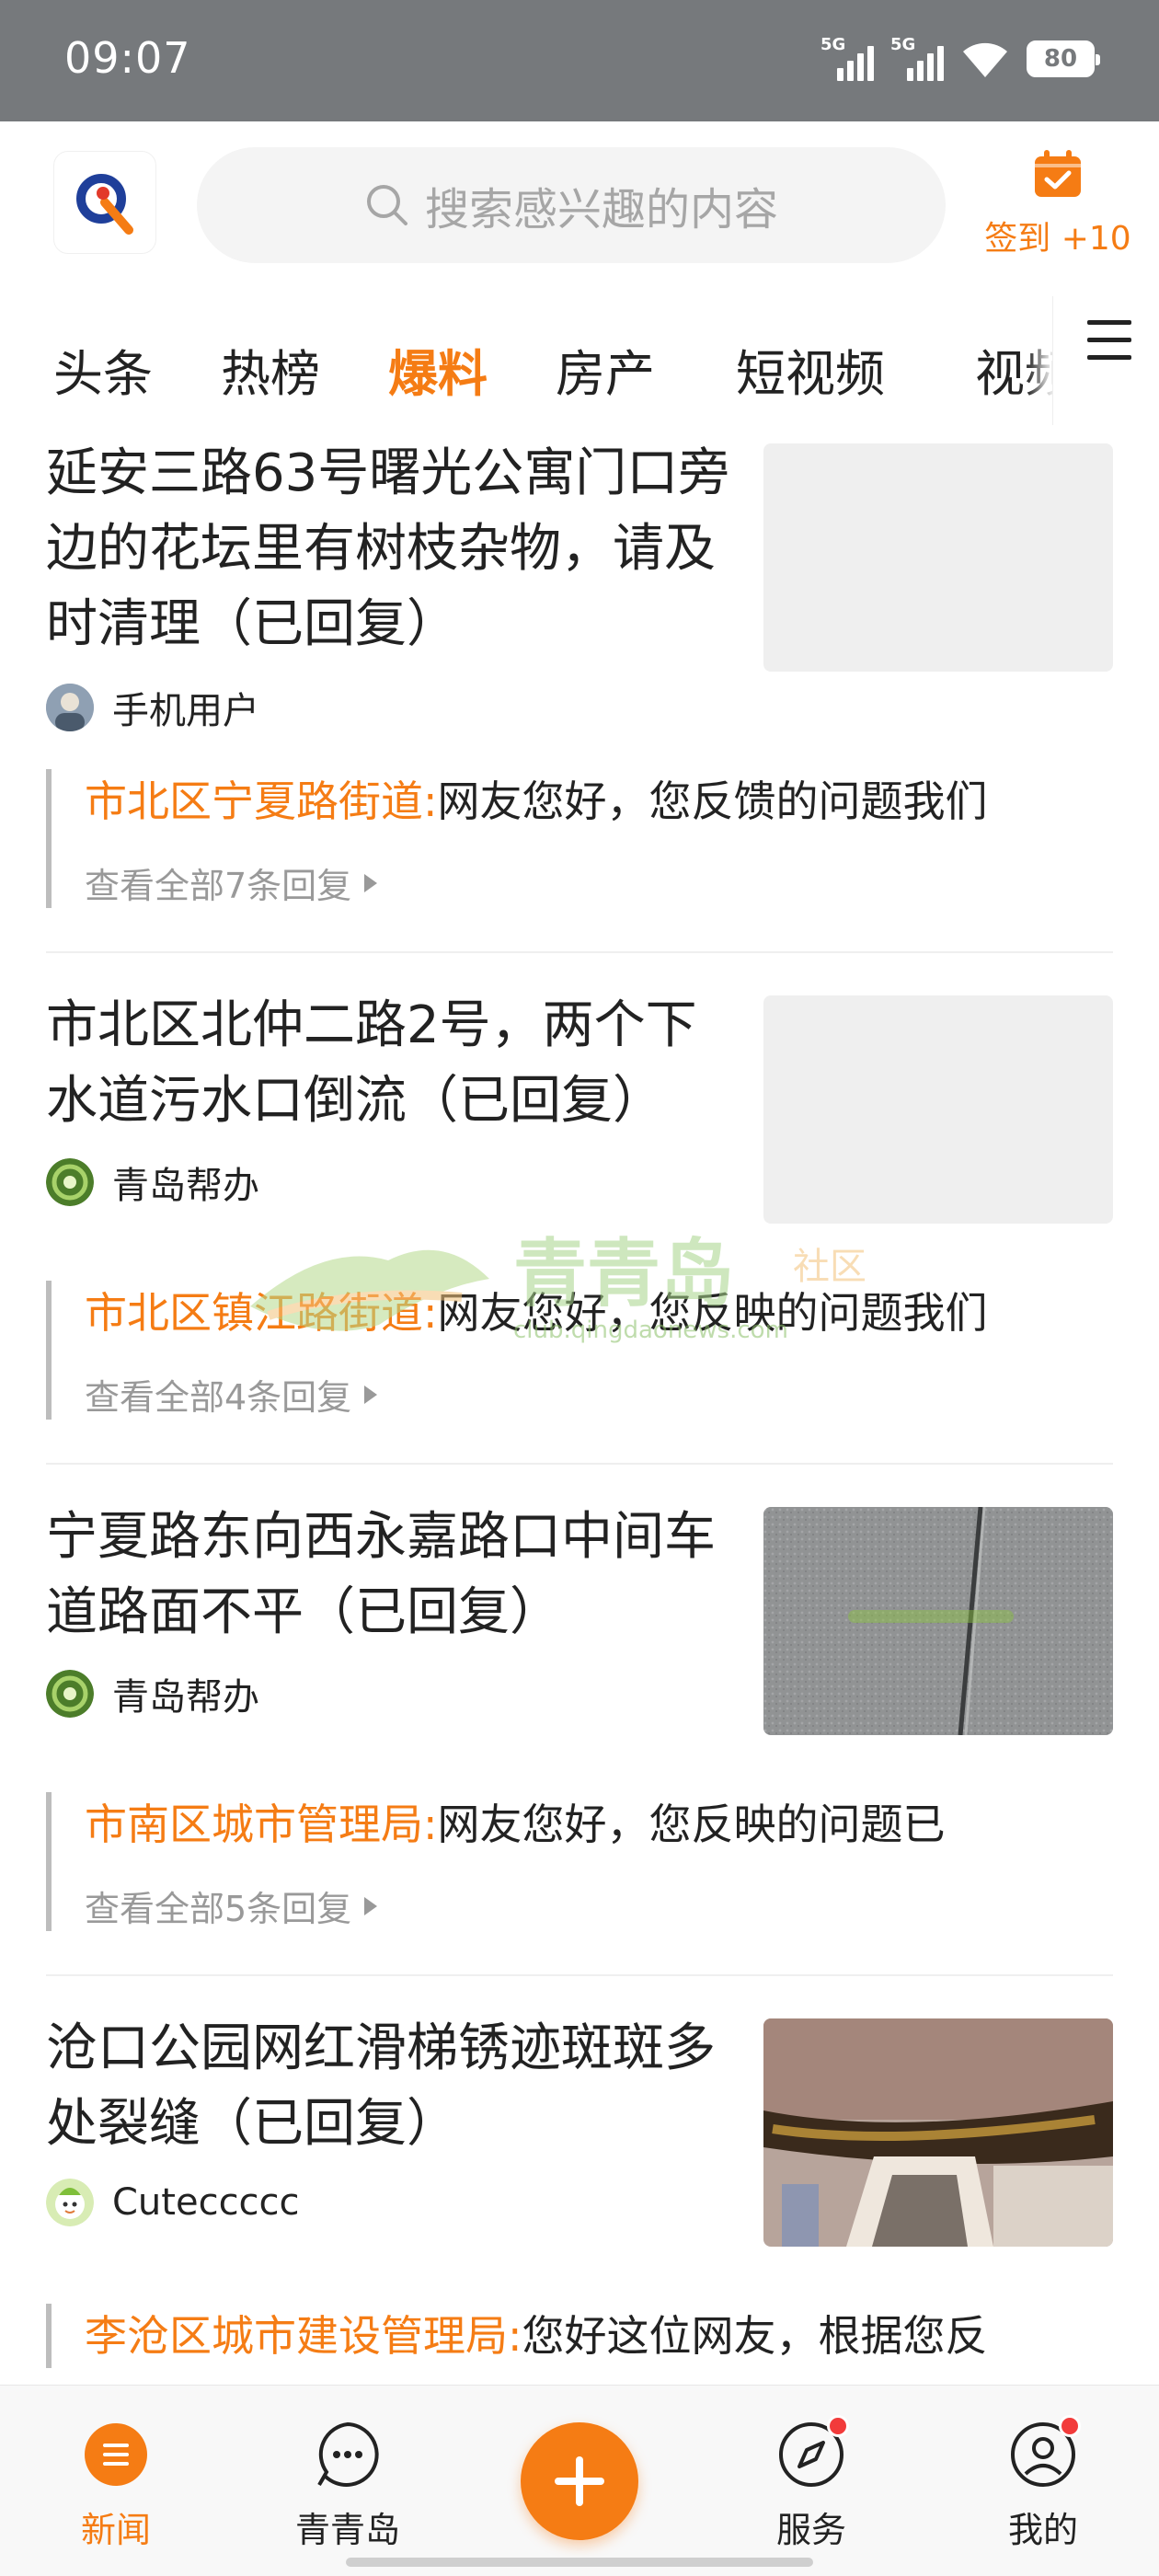  I want to click on news-icon, so click(116, 2455).